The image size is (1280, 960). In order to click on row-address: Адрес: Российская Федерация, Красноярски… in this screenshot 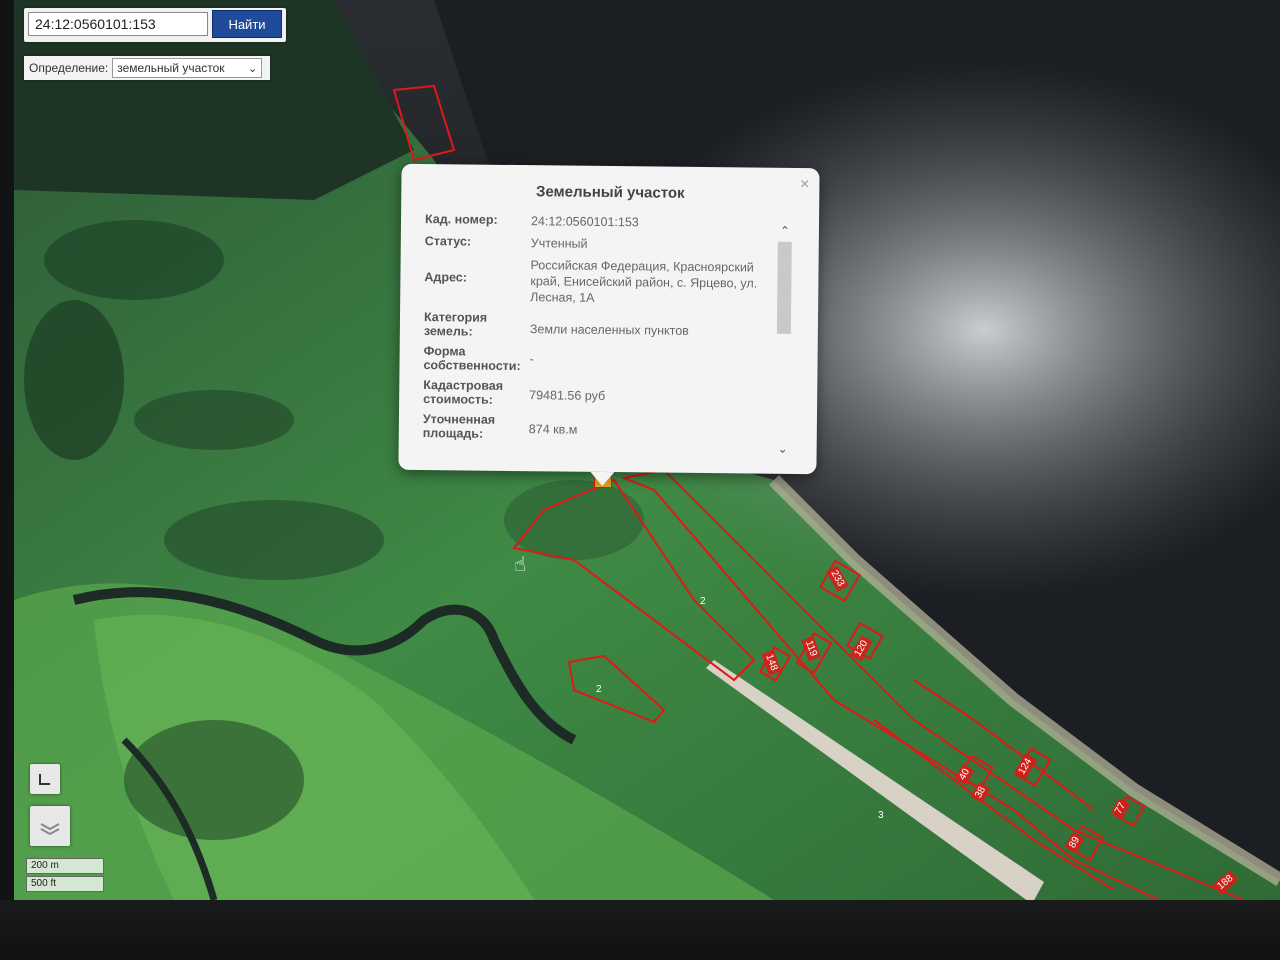, I will do `click(594, 282)`.